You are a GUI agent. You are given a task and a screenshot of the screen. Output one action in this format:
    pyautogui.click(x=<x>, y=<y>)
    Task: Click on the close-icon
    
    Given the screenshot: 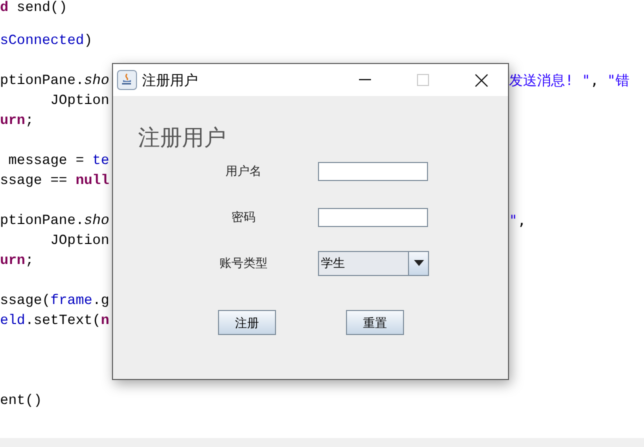 What is the action you would take?
    pyautogui.click(x=481, y=80)
    